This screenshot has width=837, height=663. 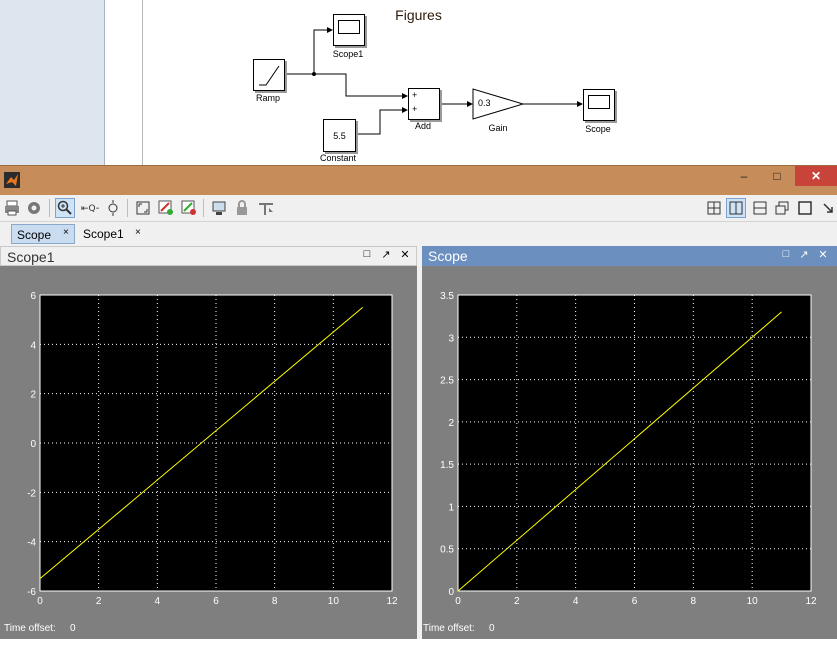 What do you see at coordinates (827, 208) in the screenshot?
I see `dock-icon` at bounding box center [827, 208].